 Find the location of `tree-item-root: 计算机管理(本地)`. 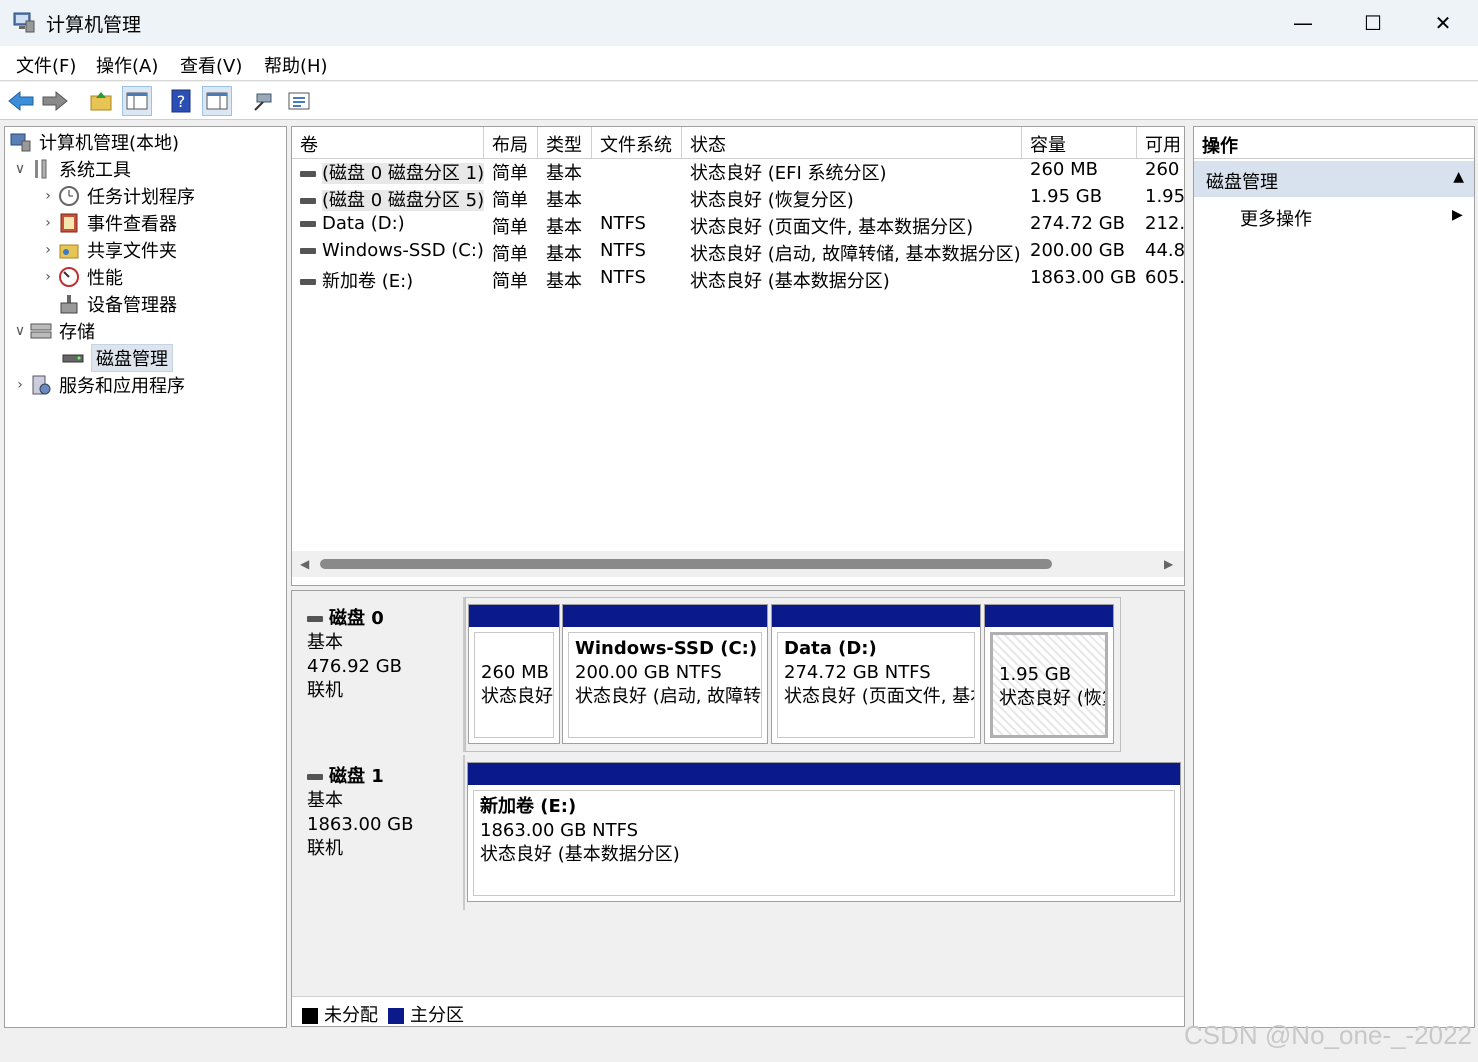

tree-item-root: 计算机管理(本地) is located at coordinates (94, 142).